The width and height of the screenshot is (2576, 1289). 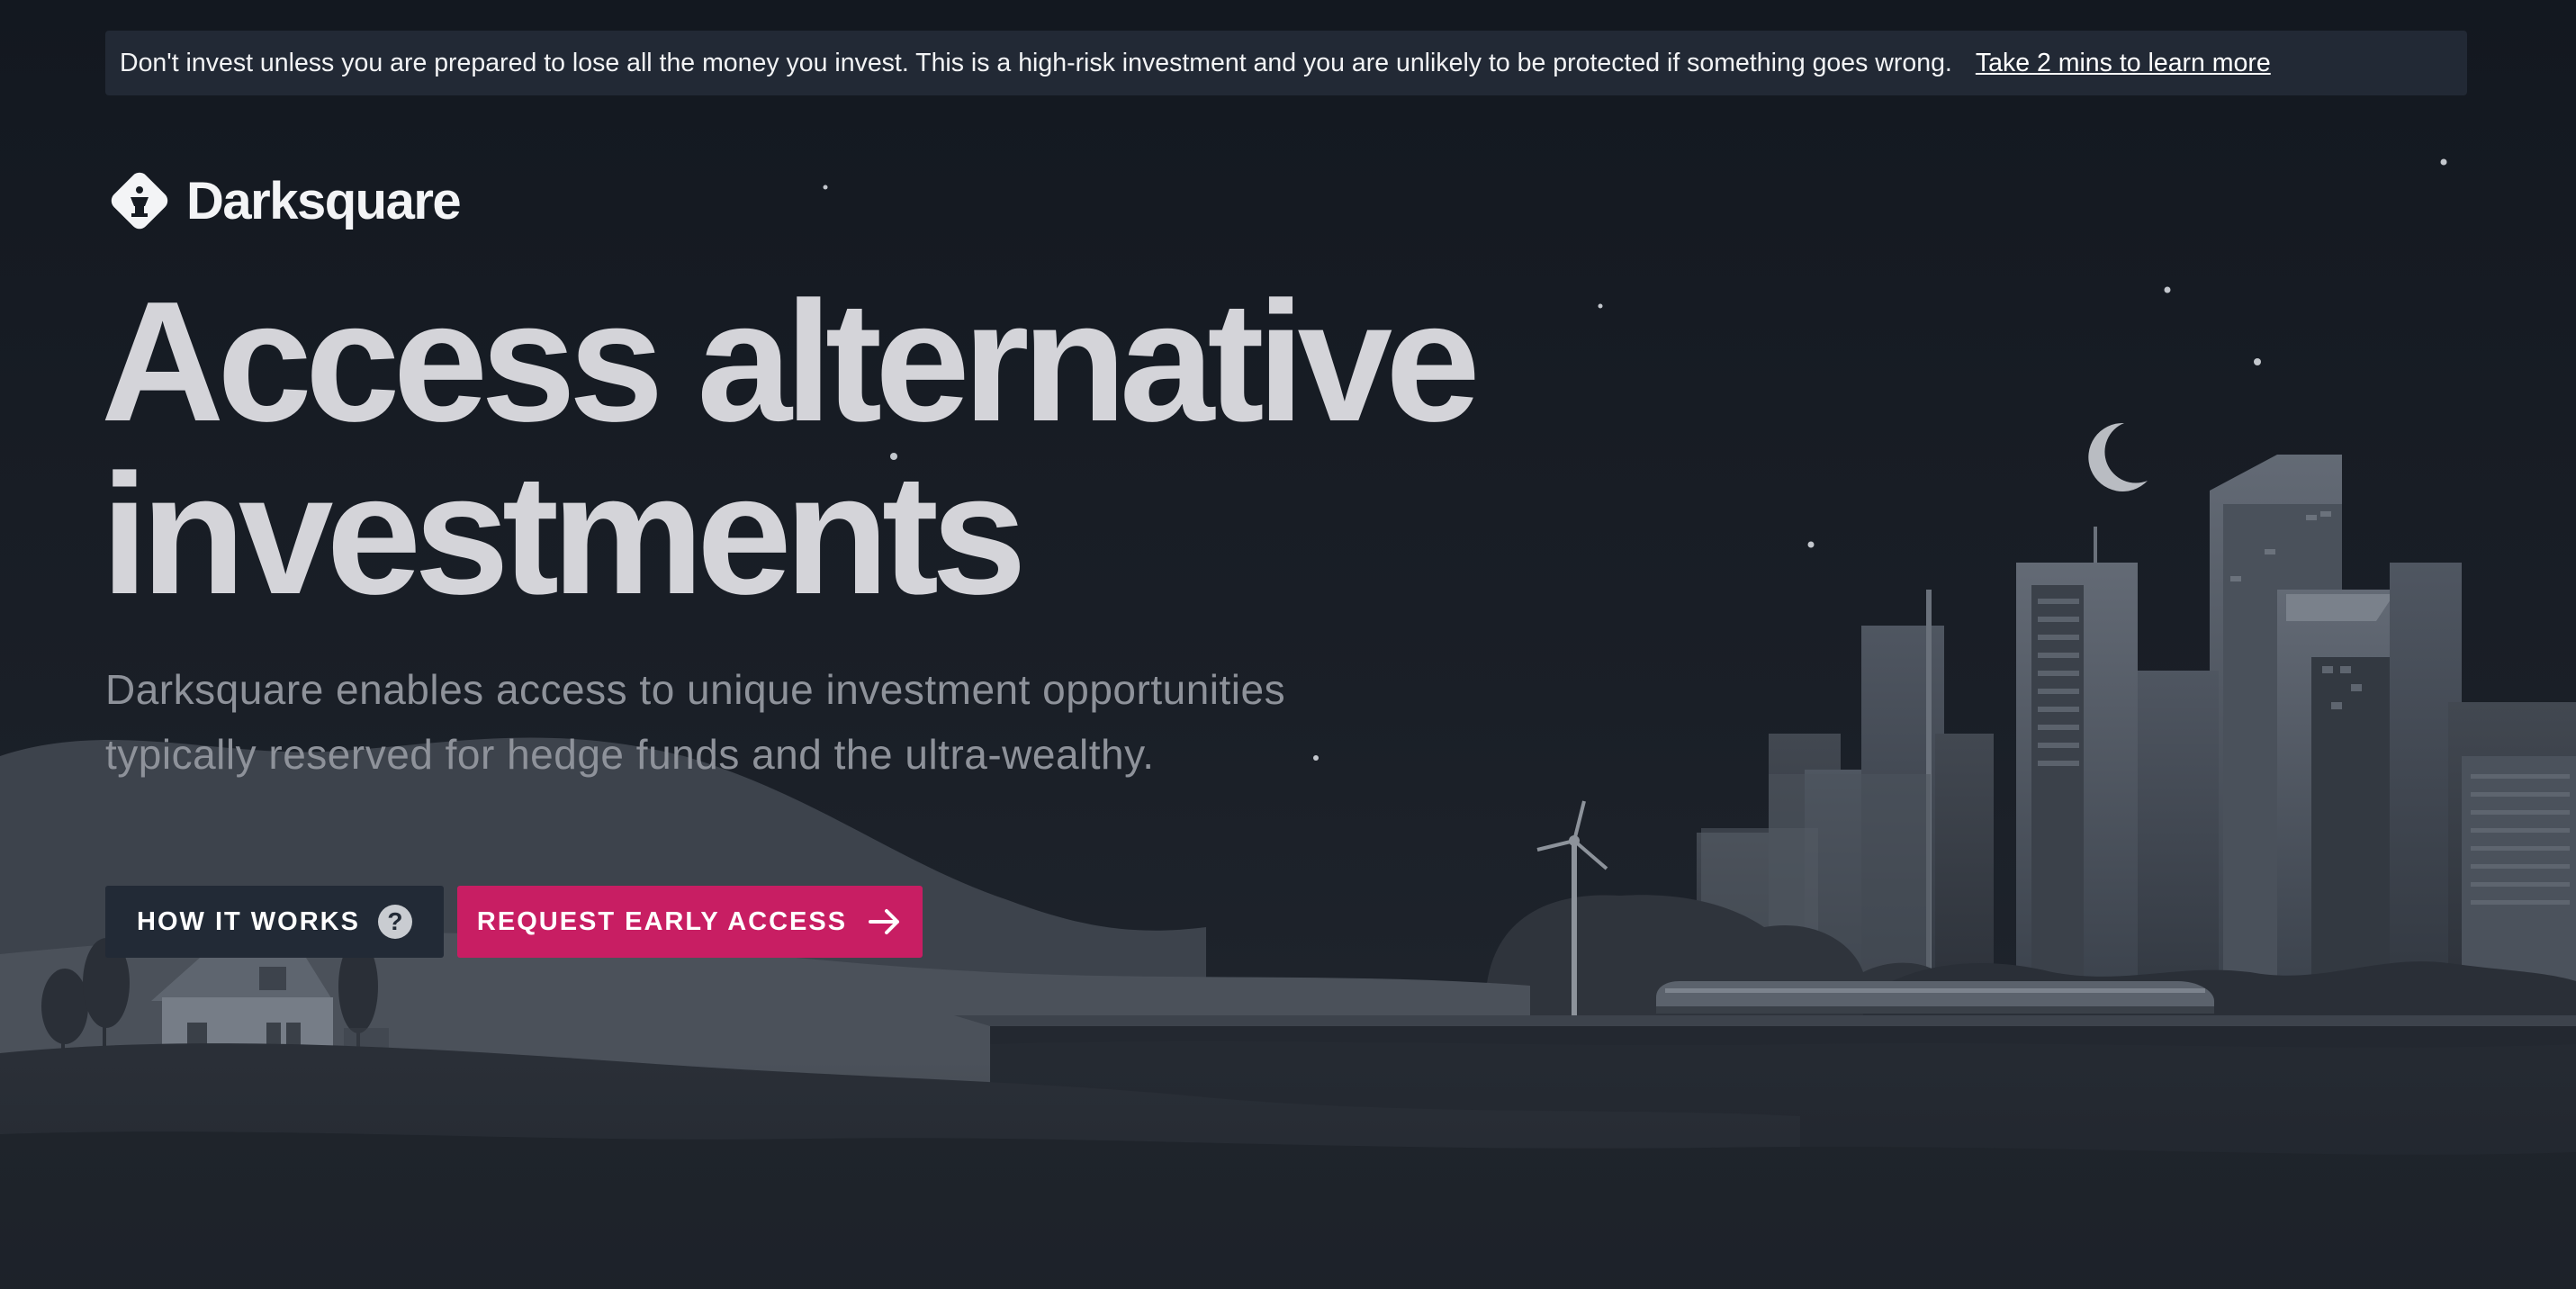 I want to click on brand-logo: Darksquare, so click(x=283, y=200).